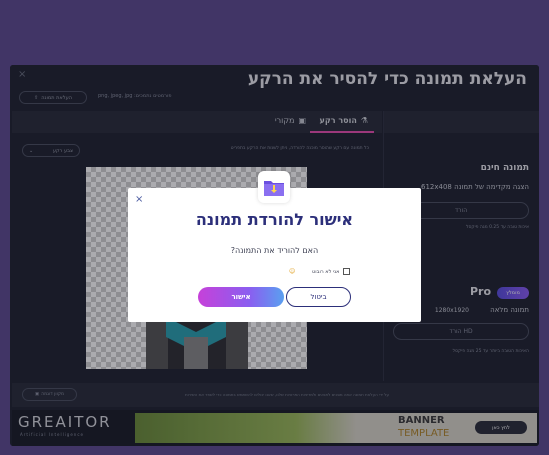  Describe the element at coordinates (274, 187) in the screenshot. I see `folder-download-icon` at that location.